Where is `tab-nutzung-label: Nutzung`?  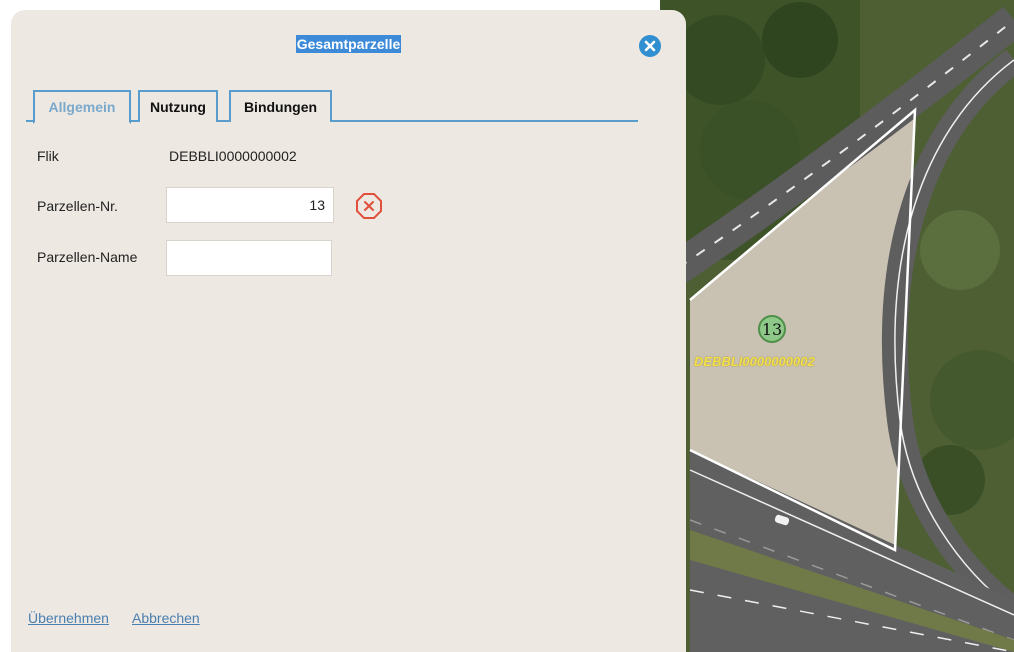 tab-nutzung-label: Nutzung is located at coordinates (178, 107).